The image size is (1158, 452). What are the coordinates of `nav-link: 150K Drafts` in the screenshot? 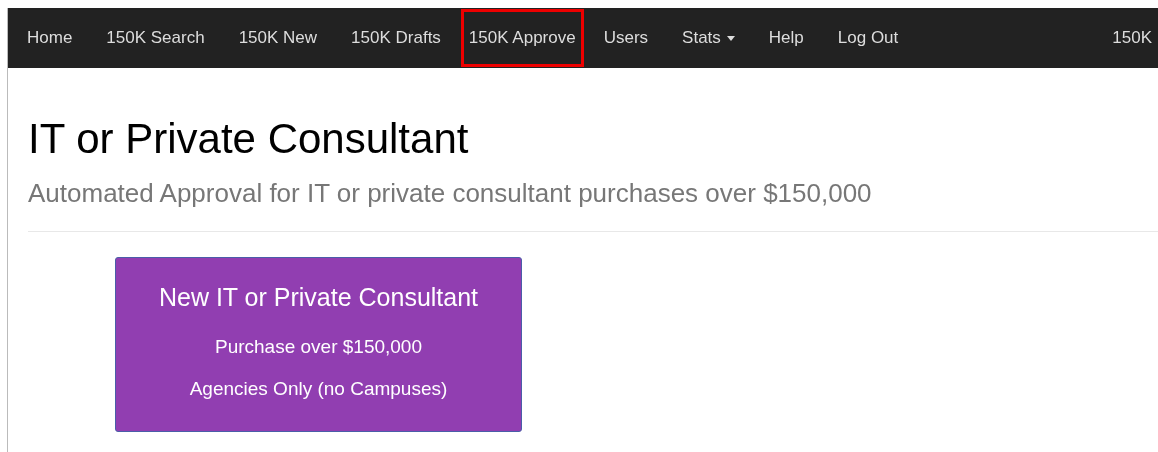 It's located at (396, 38).